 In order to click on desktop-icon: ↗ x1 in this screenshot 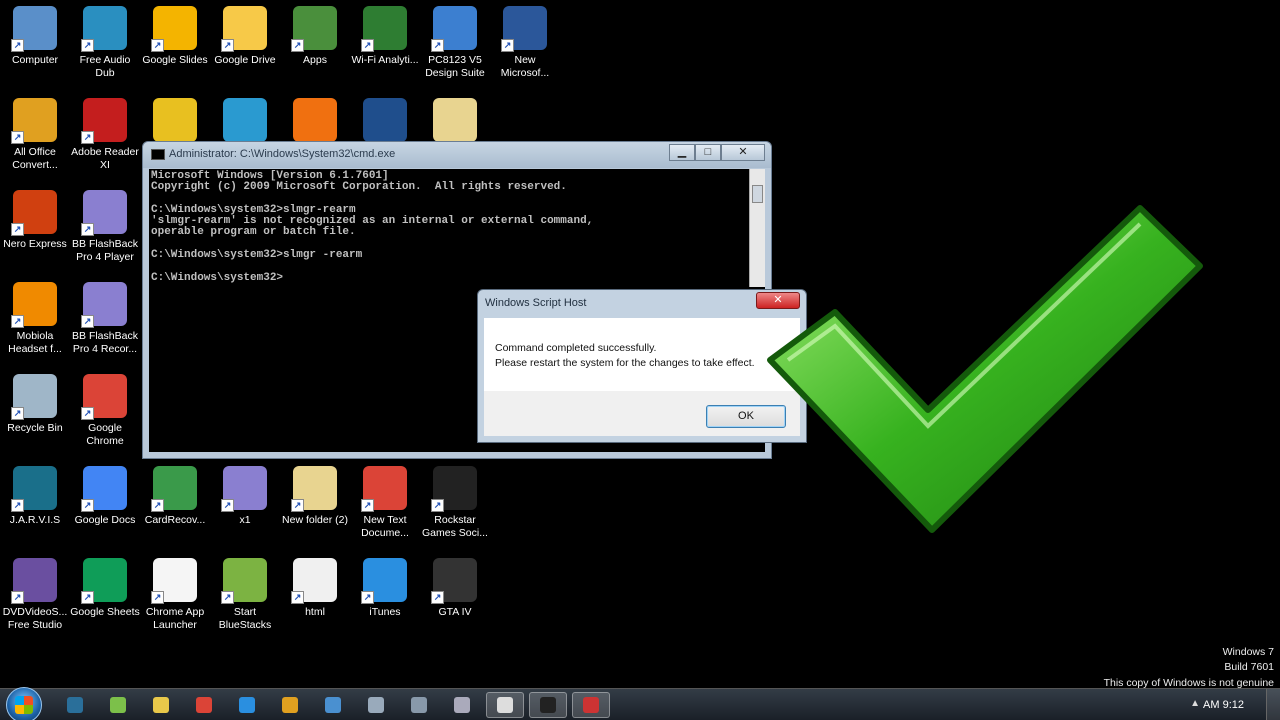, I will do `click(245, 496)`.